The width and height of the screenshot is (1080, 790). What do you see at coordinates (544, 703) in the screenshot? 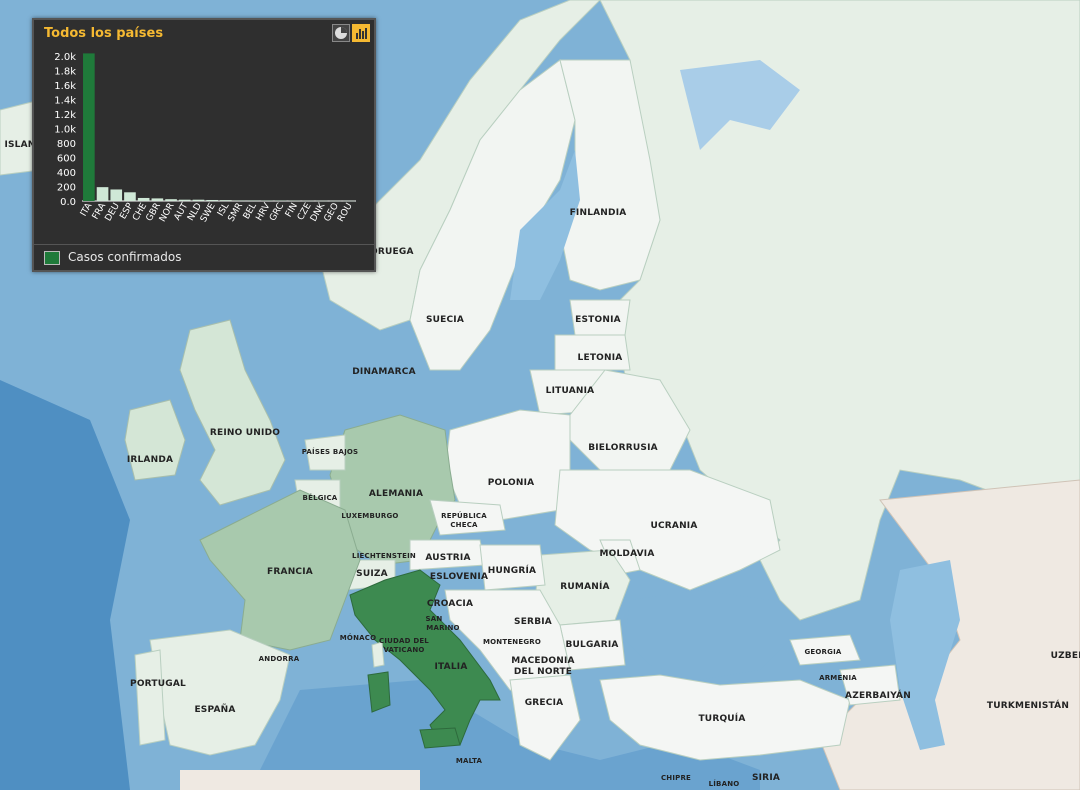
I see `label-greece: GRECIA` at bounding box center [544, 703].